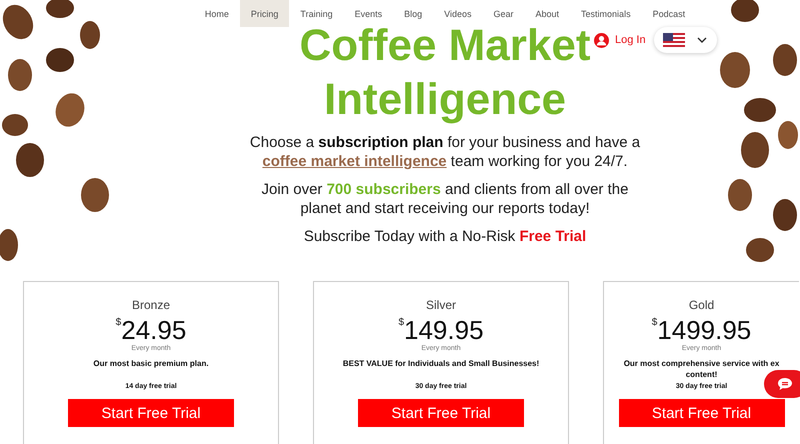 The image size is (800, 444). I want to click on intro-text: Choose a subscription plan for your business and have a coffee market intelligence team working for you 24/7., so click(445, 152).